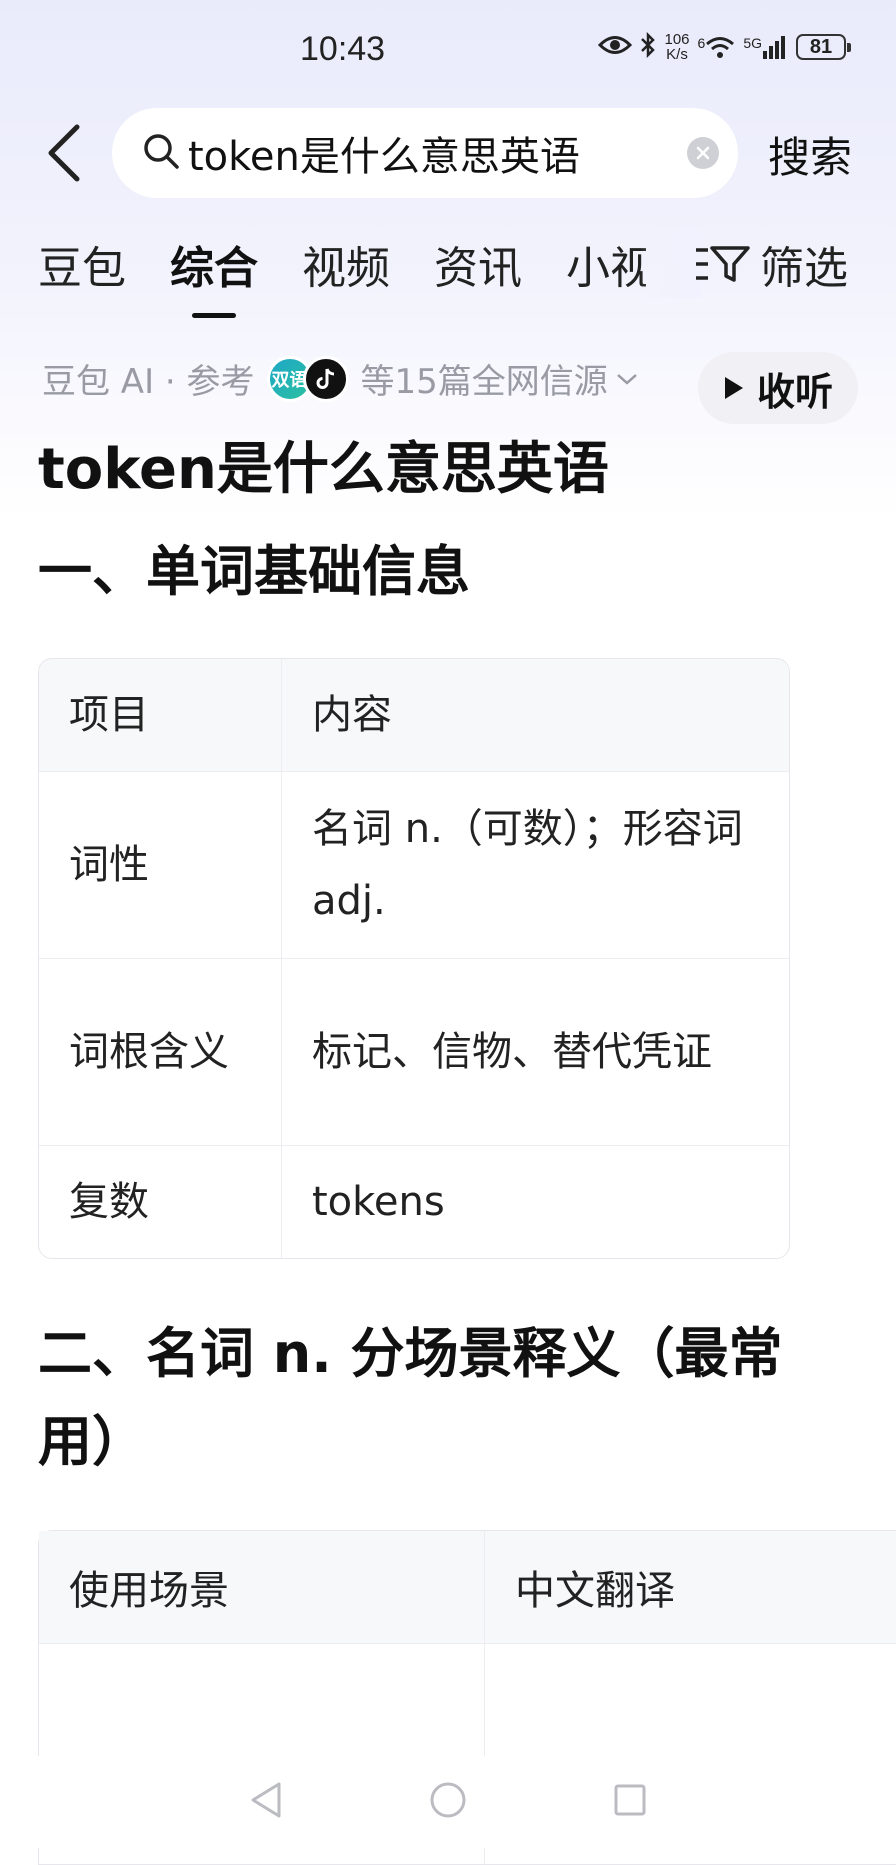 The width and height of the screenshot is (896, 1865). Describe the element at coordinates (671, 263) in the screenshot. I see `tabs-fade` at that location.